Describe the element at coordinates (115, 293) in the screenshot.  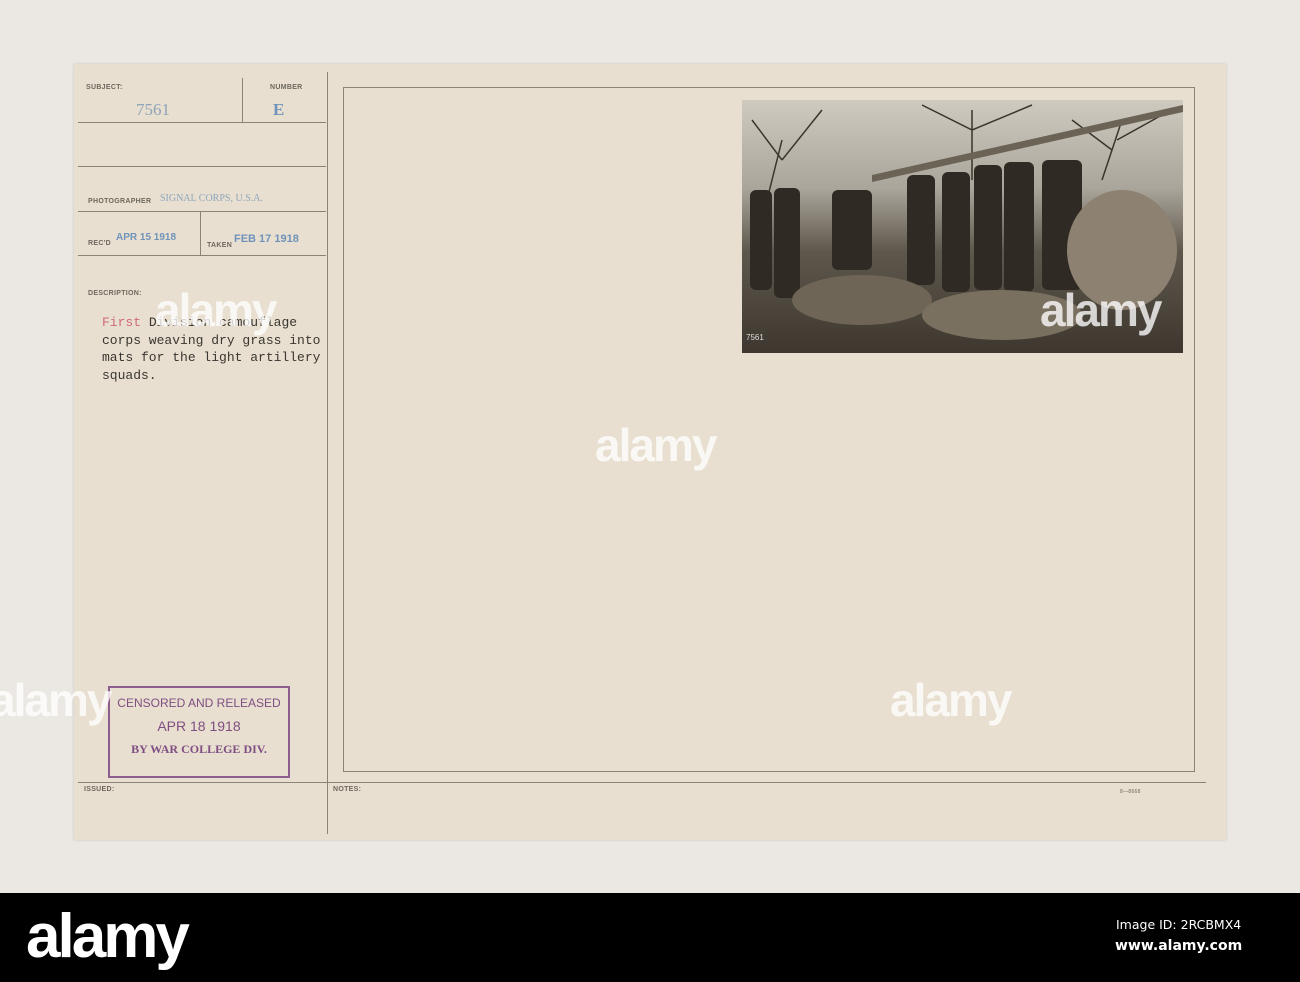
I see `description-label: DESCRIPTION:` at that location.